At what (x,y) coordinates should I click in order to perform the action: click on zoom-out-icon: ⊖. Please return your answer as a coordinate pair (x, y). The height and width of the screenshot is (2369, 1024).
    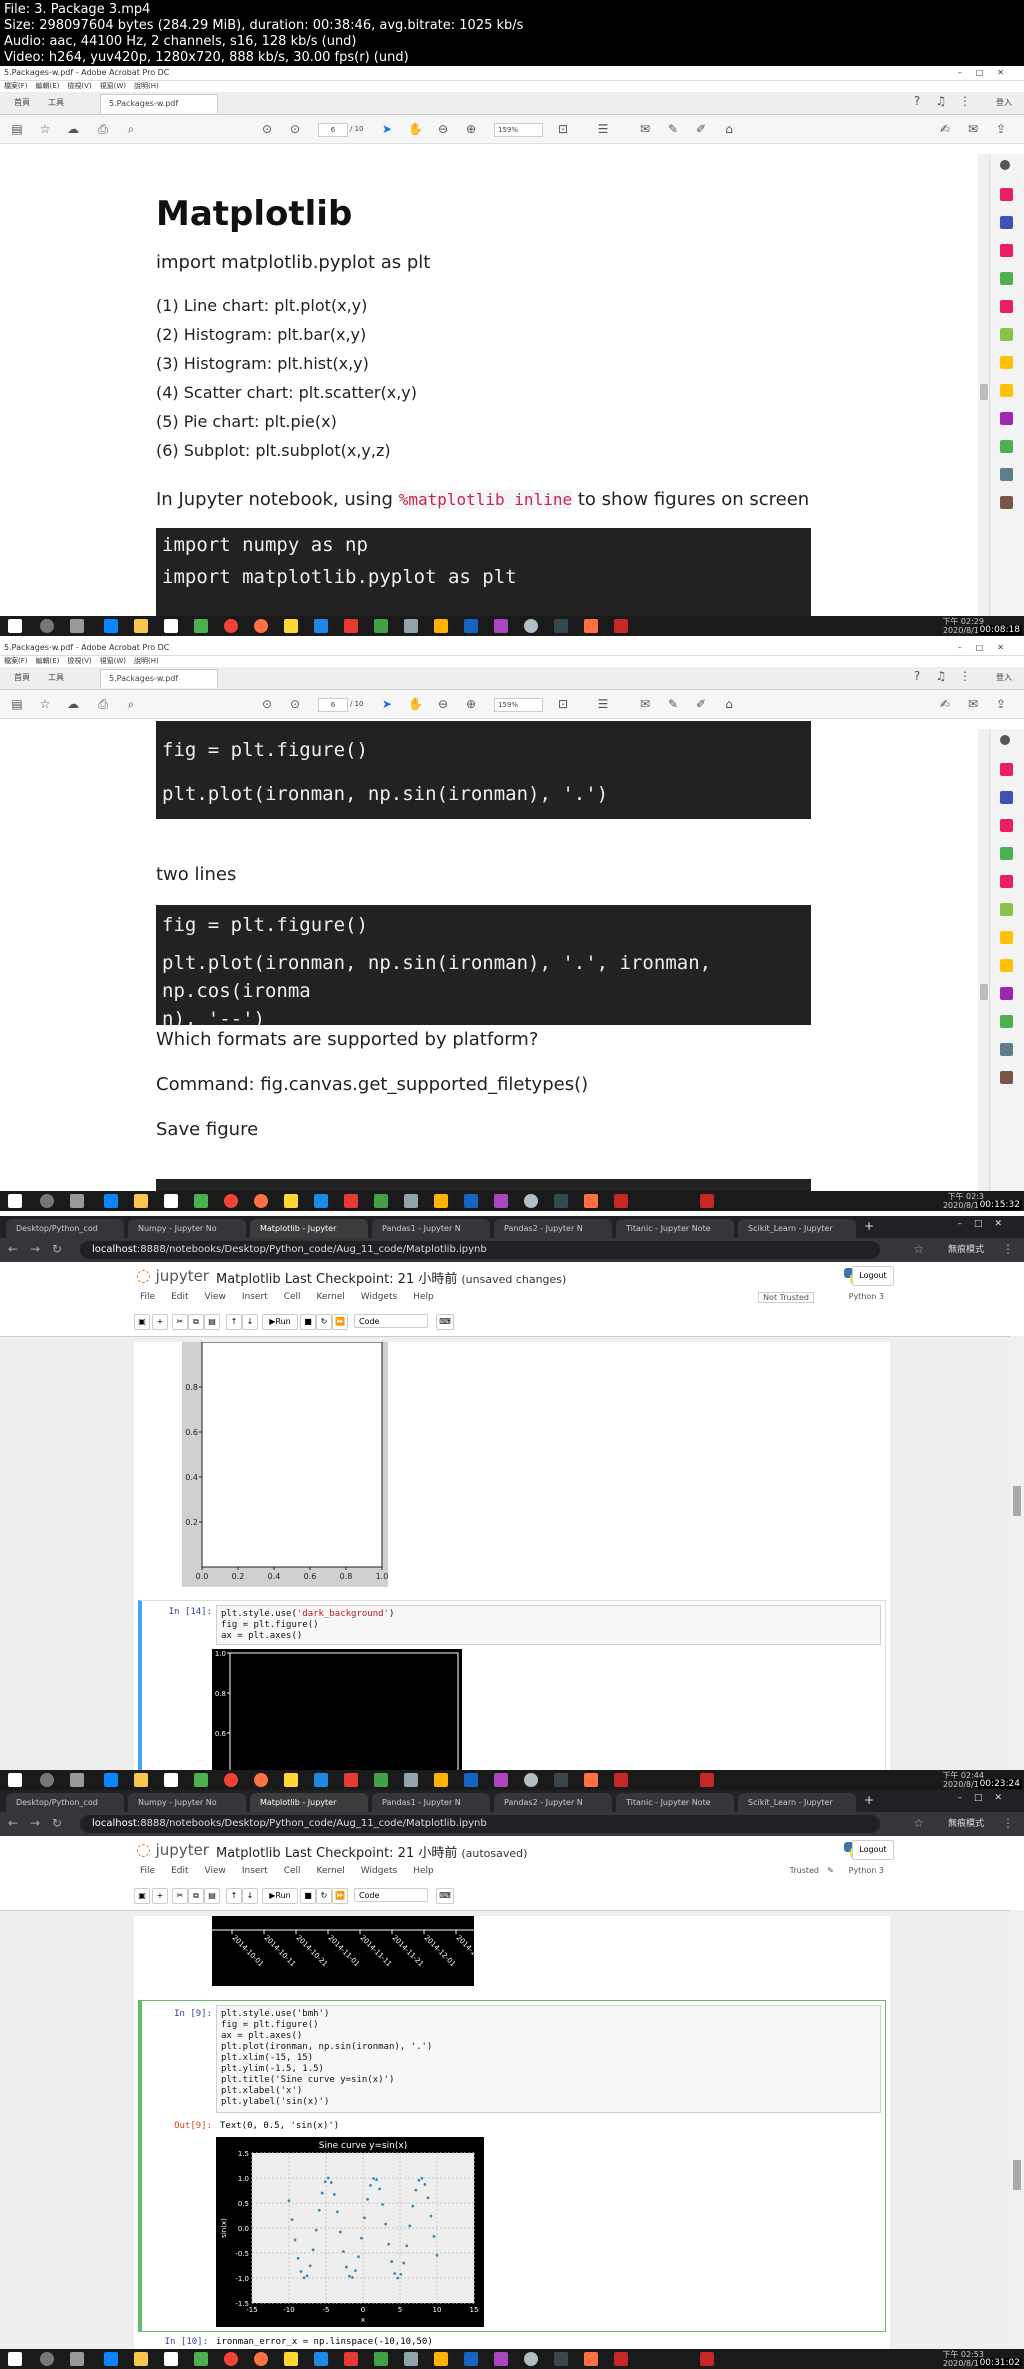
    Looking at the image, I should click on (443, 704).